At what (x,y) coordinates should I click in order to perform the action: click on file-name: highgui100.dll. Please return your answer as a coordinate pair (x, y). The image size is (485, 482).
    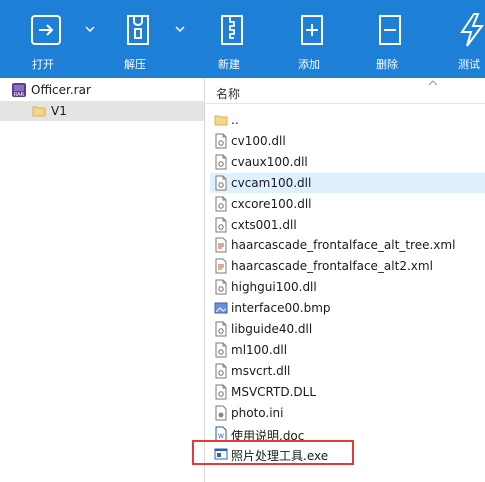
    Looking at the image, I should click on (274, 287).